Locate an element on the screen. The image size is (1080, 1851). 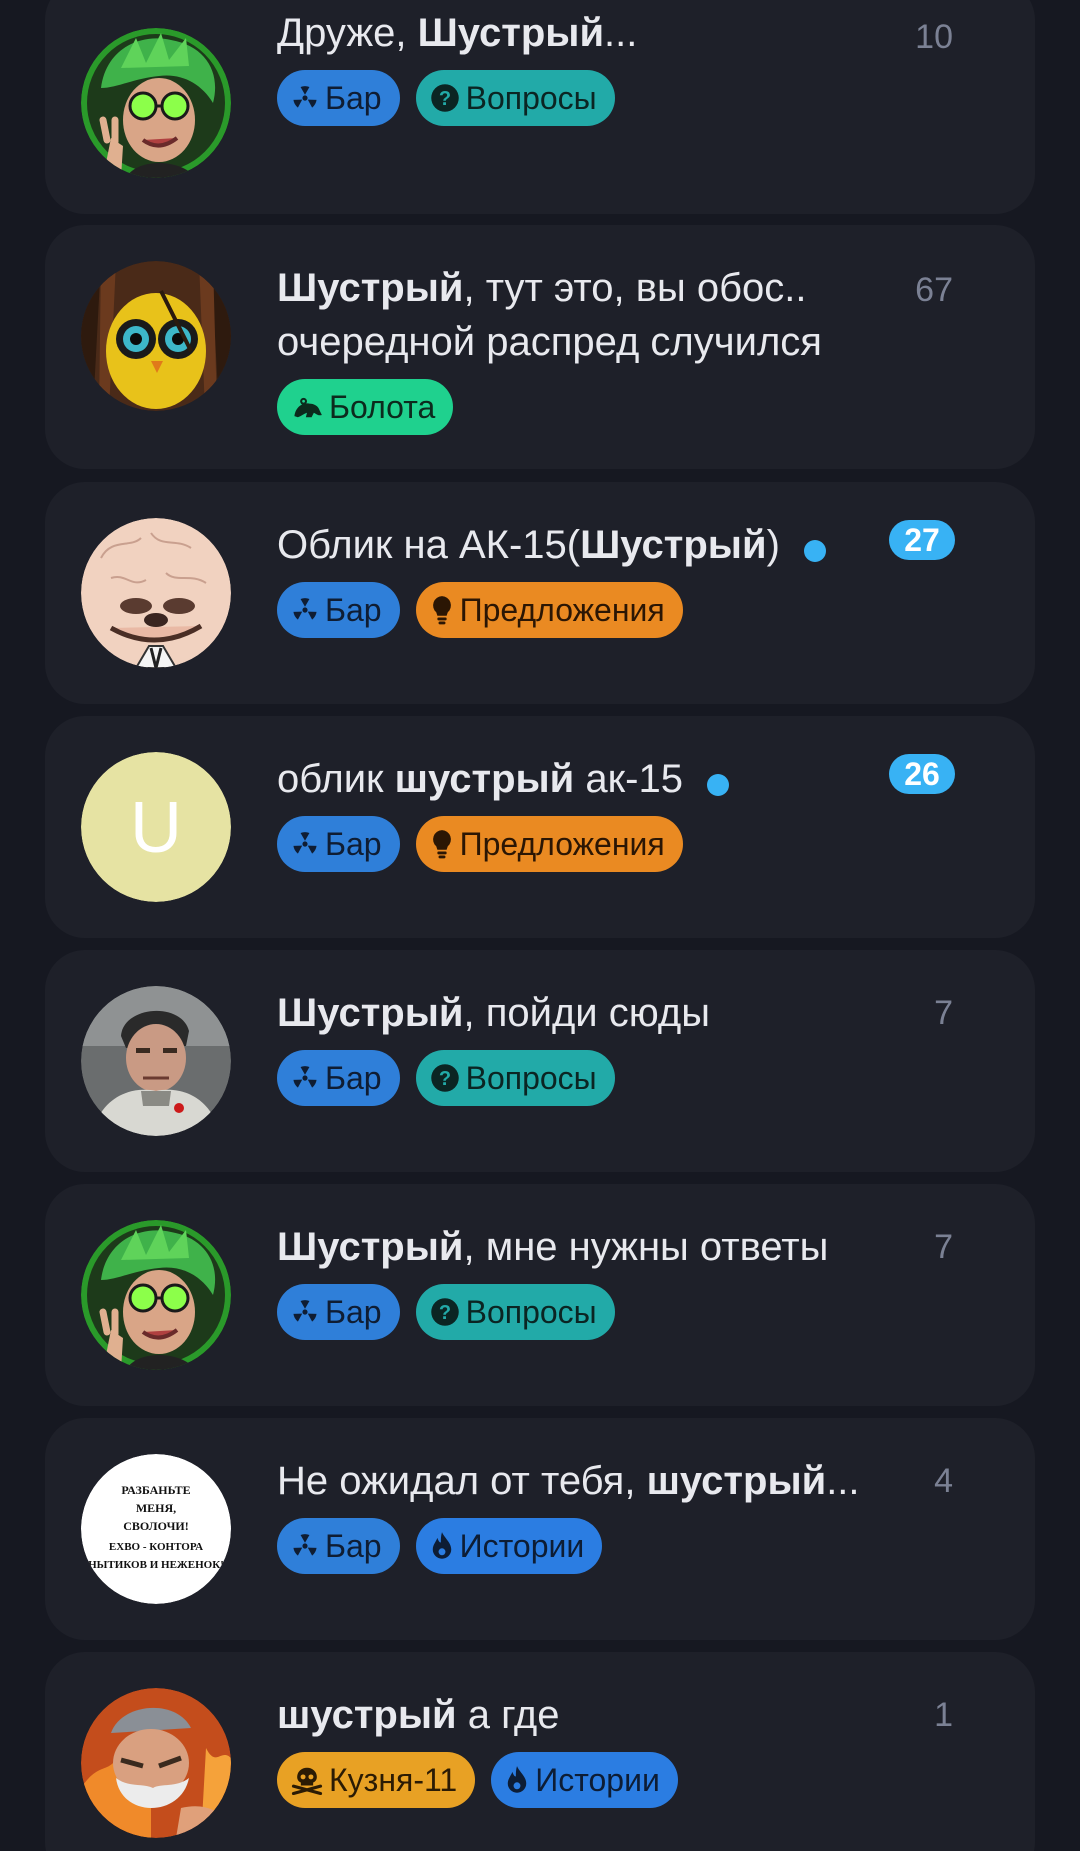
tag-list: Кузня-11 Истории is located at coordinates (477, 1780).